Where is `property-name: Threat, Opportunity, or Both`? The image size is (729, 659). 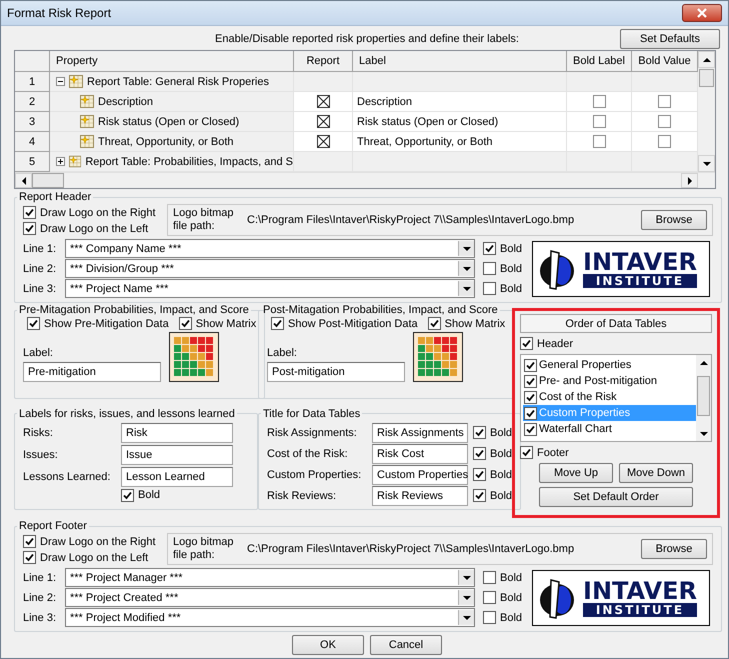
property-name: Threat, Opportunity, or Both is located at coordinates (166, 142).